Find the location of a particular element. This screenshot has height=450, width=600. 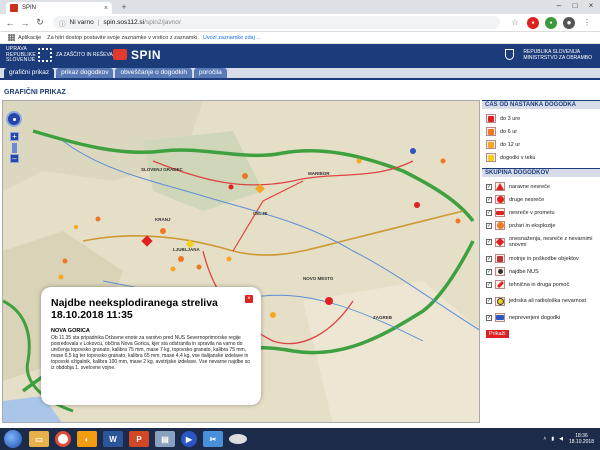

zoom-in-button: + is located at coordinates (14, 136).